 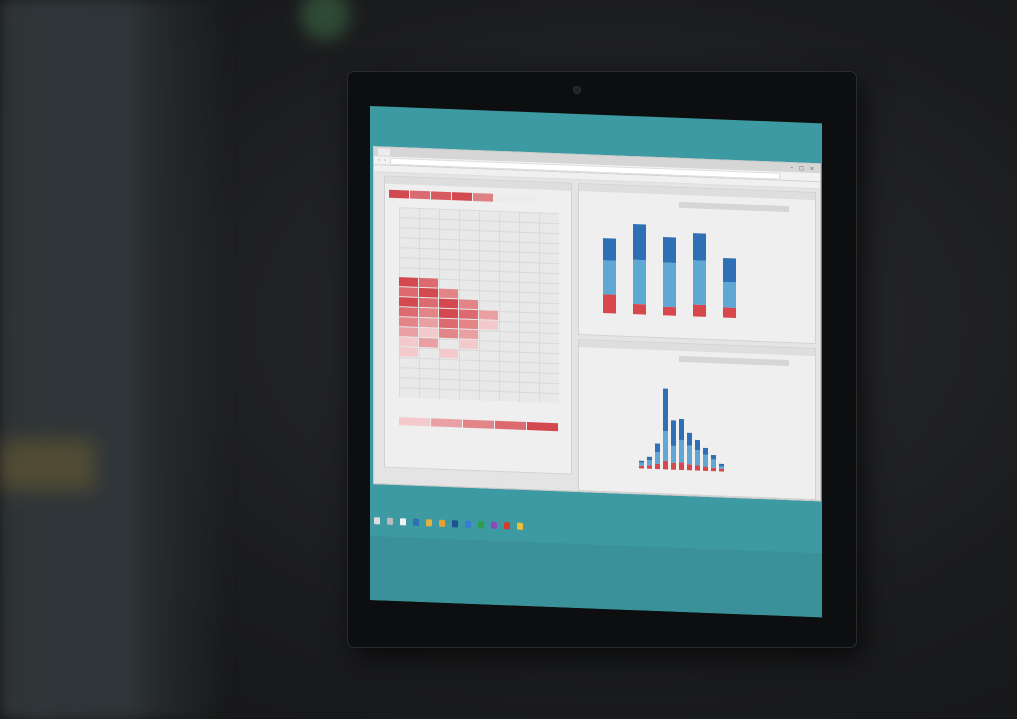 I want to click on back-icon: ‹, so click(x=379, y=160).